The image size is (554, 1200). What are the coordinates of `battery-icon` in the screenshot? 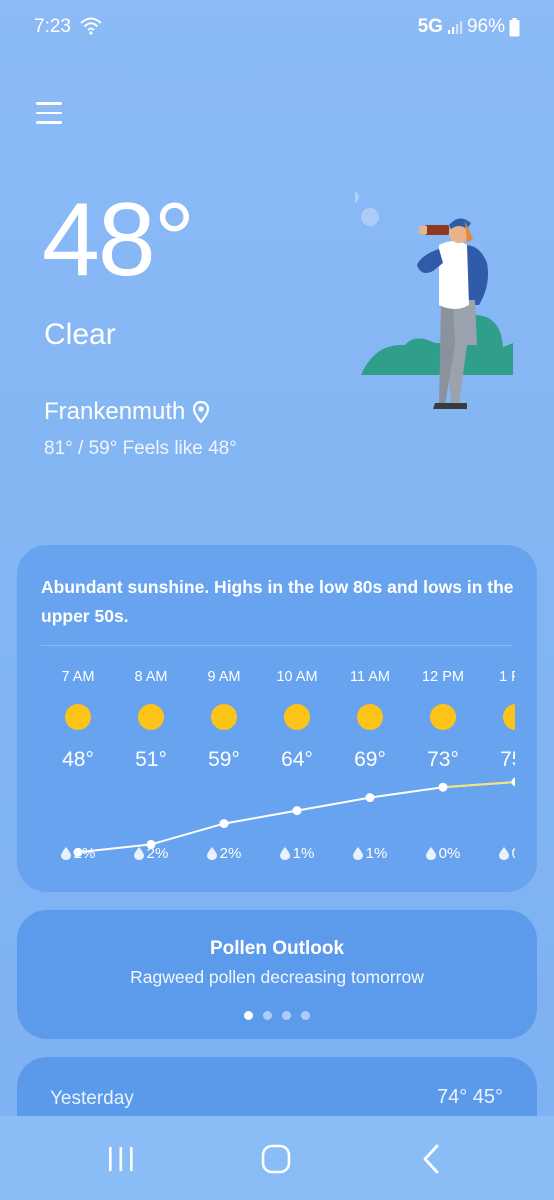 It's located at (514, 26).